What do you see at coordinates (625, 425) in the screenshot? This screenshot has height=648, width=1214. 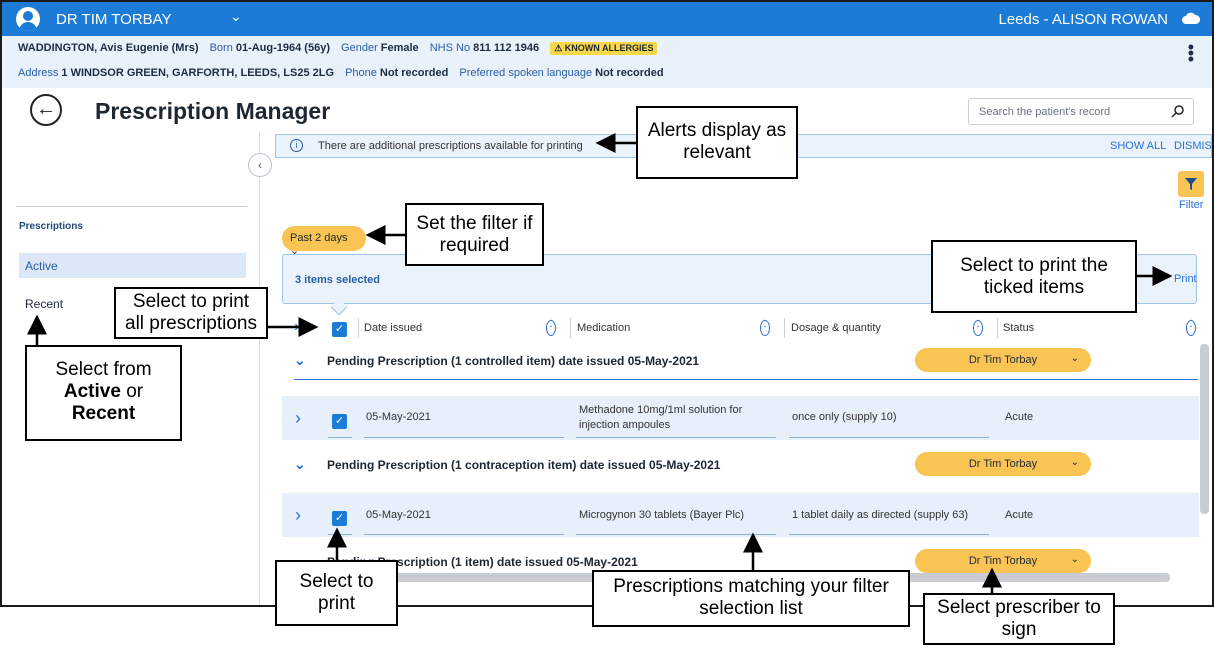 I see `row-medication-line2: injection ampoules` at bounding box center [625, 425].